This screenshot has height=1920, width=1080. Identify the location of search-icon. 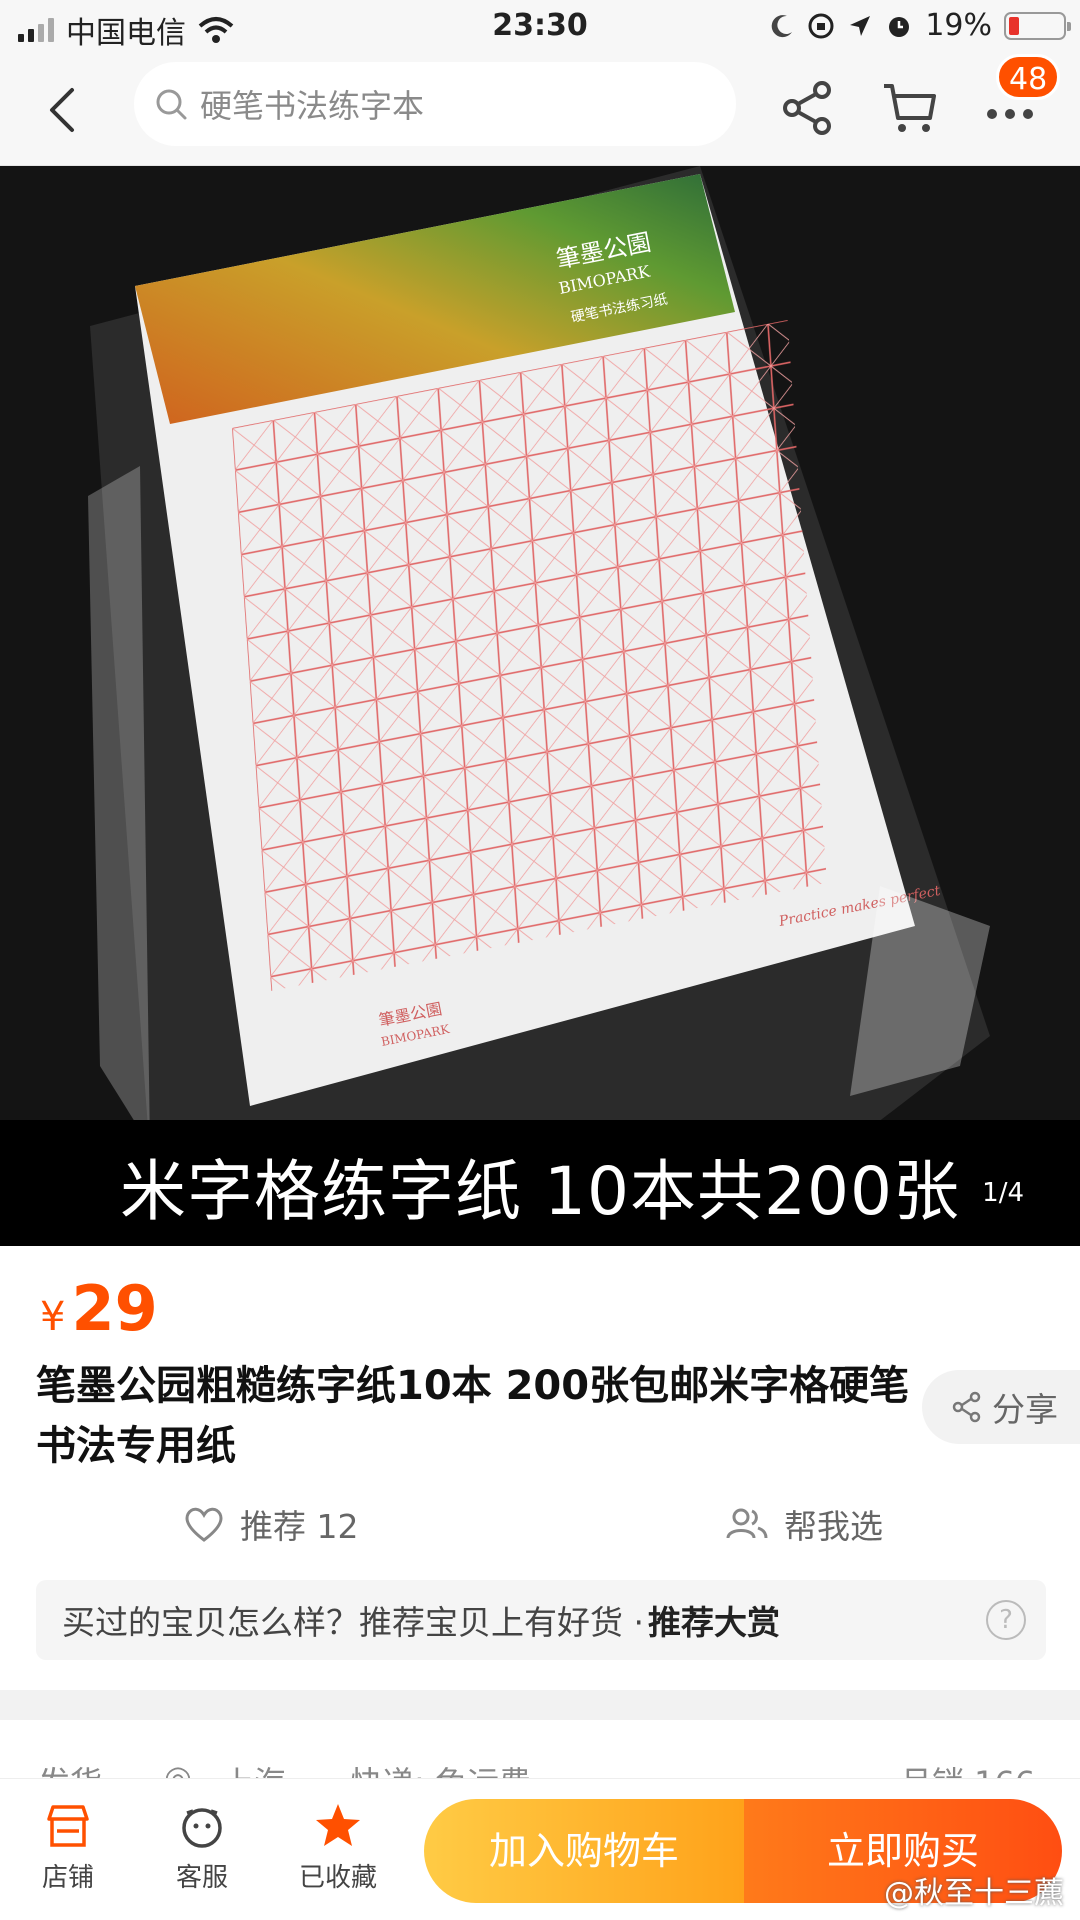
(171, 104).